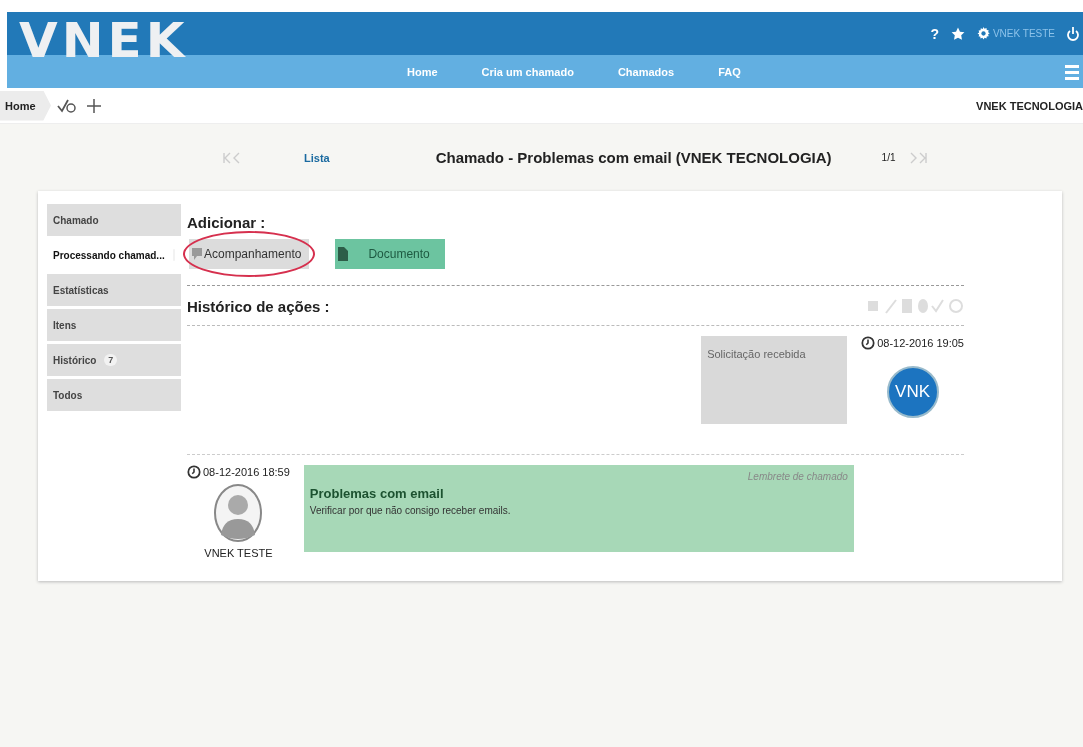  I want to click on breadcrumb-home: Home, so click(25, 105).